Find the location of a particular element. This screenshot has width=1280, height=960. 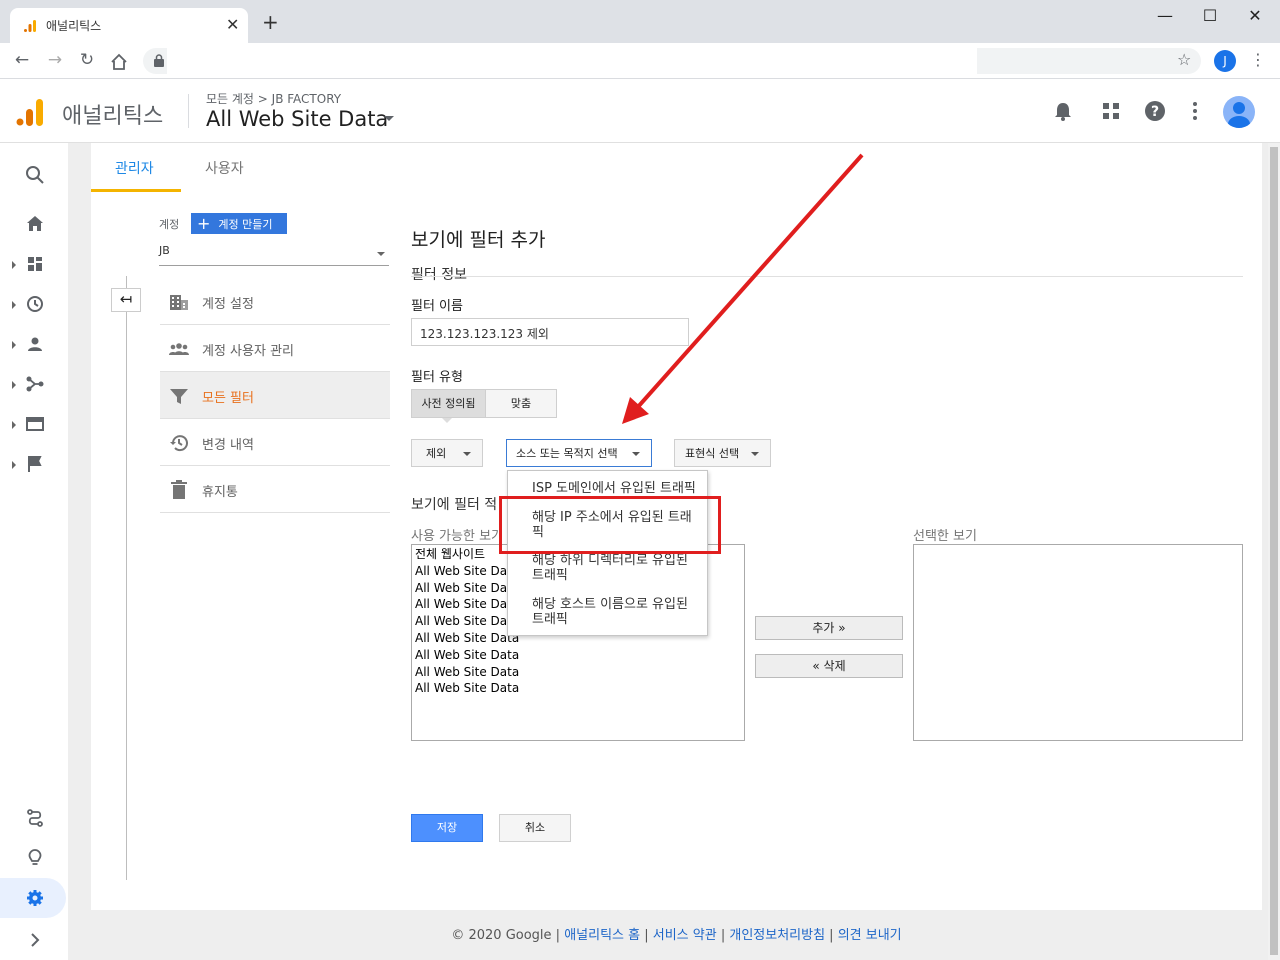

footer-link-home: 애널리틱스 홈 is located at coordinates (602, 935).